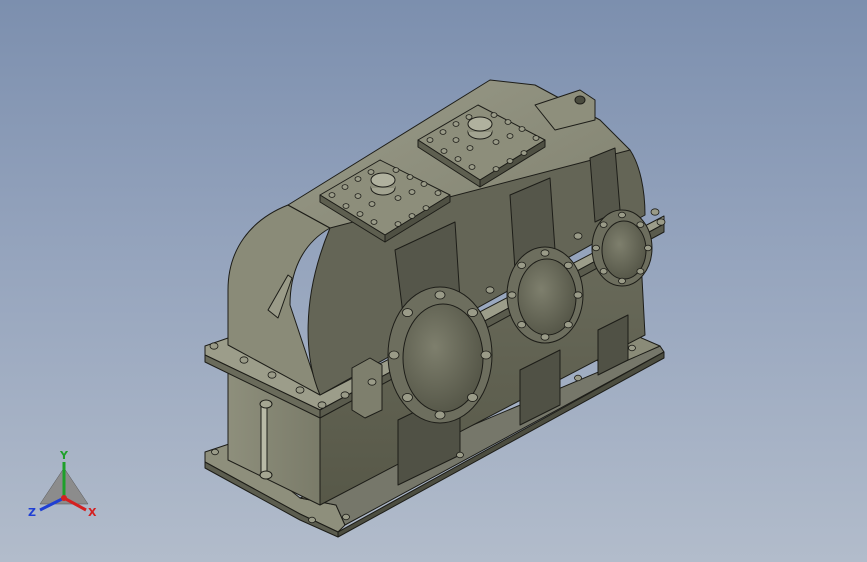  What do you see at coordinates (367, 388) in the screenshot?
I see `side-bracket` at bounding box center [367, 388].